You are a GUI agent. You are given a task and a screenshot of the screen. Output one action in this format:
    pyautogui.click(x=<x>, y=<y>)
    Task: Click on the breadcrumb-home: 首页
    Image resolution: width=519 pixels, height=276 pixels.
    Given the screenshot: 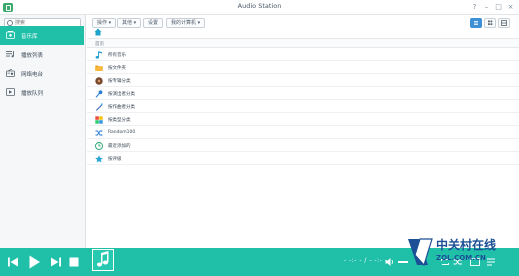 What is the action you would take?
    pyautogui.click(x=99, y=44)
    